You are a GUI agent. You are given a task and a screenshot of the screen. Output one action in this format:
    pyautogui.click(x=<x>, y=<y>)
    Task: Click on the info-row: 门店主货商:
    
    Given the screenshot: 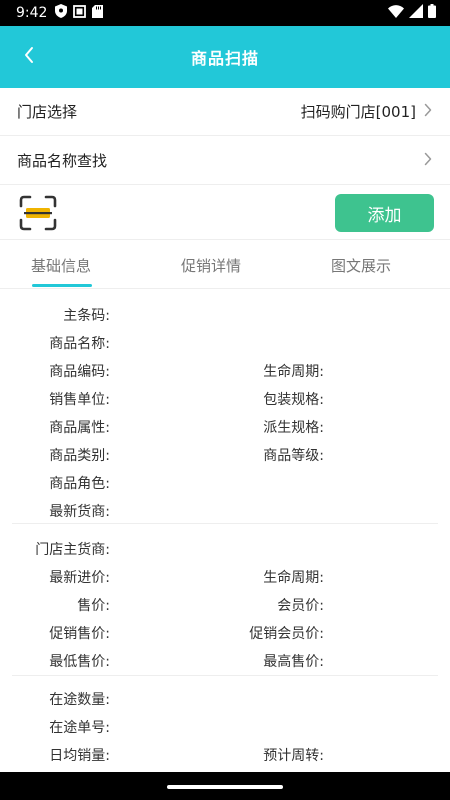 What is the action you would take?
    pyautogui.click(x=225, y=549)
    